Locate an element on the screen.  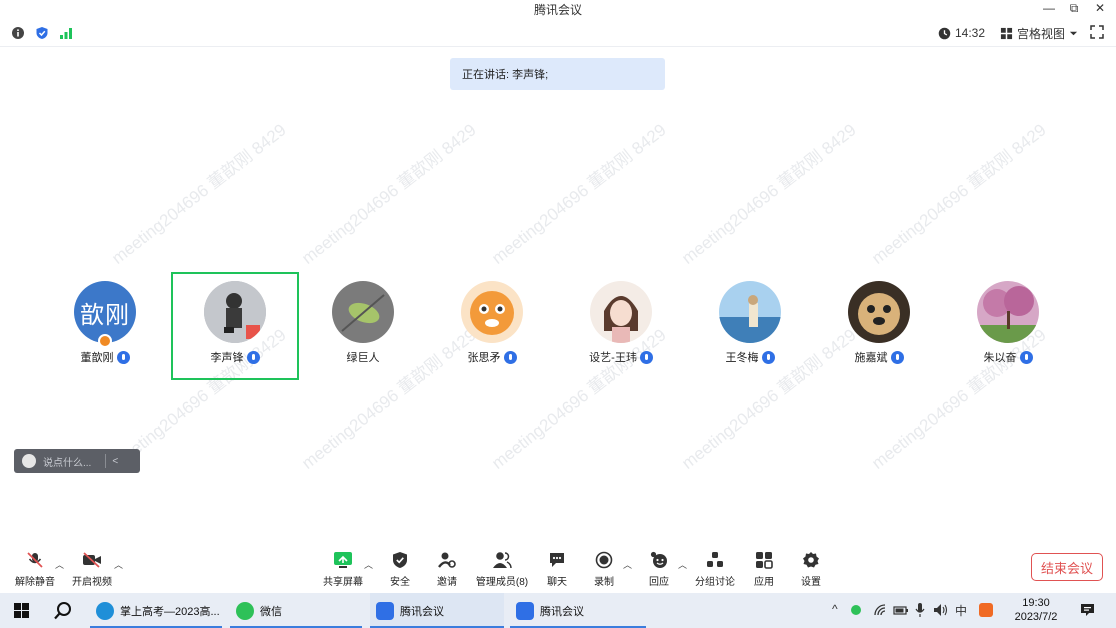
volume-icon is located at coordinates (940, 610).